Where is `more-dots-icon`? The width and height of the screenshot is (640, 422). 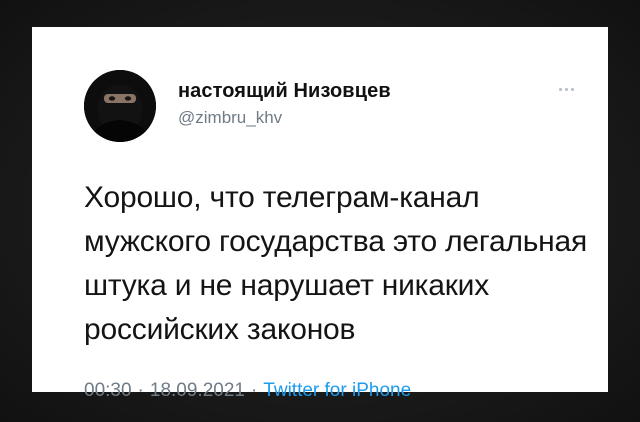
more-dots-icon is located at coordinates (566, 89).